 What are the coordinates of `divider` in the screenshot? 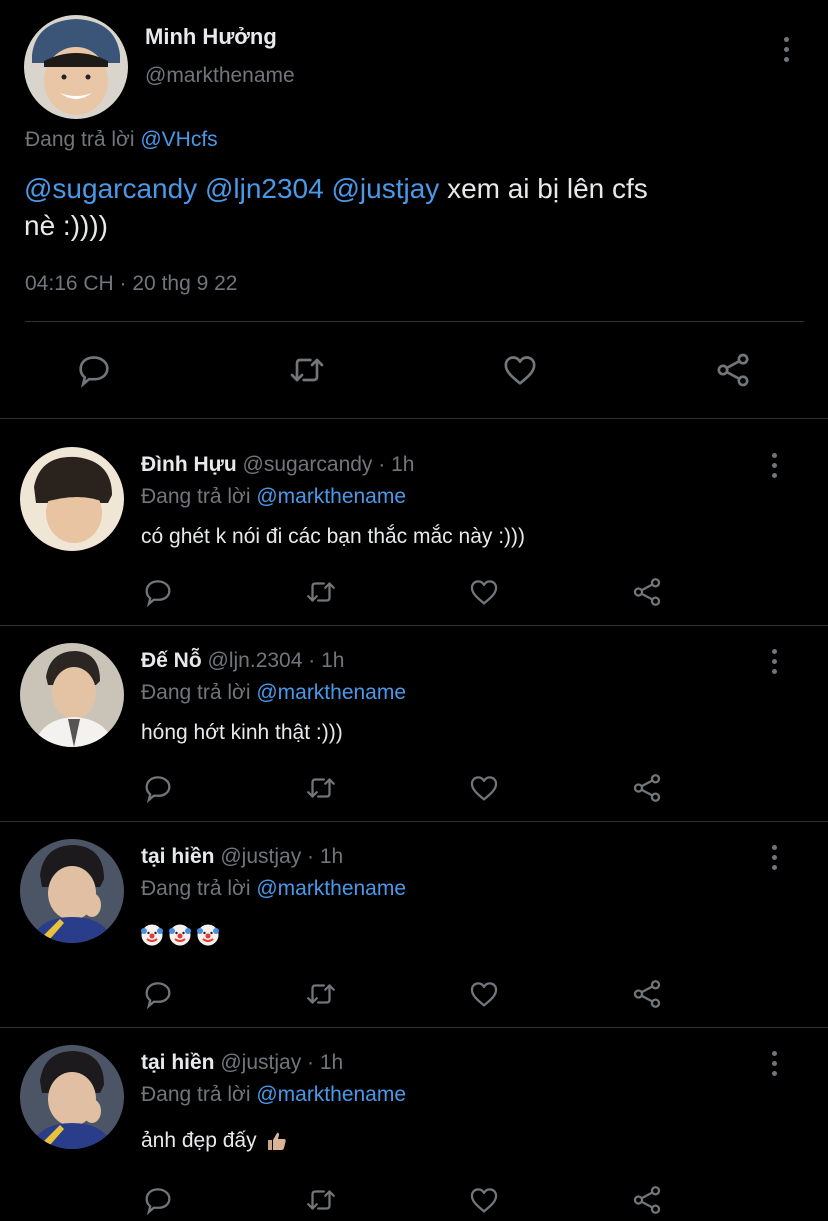 It's located at (414, 321).